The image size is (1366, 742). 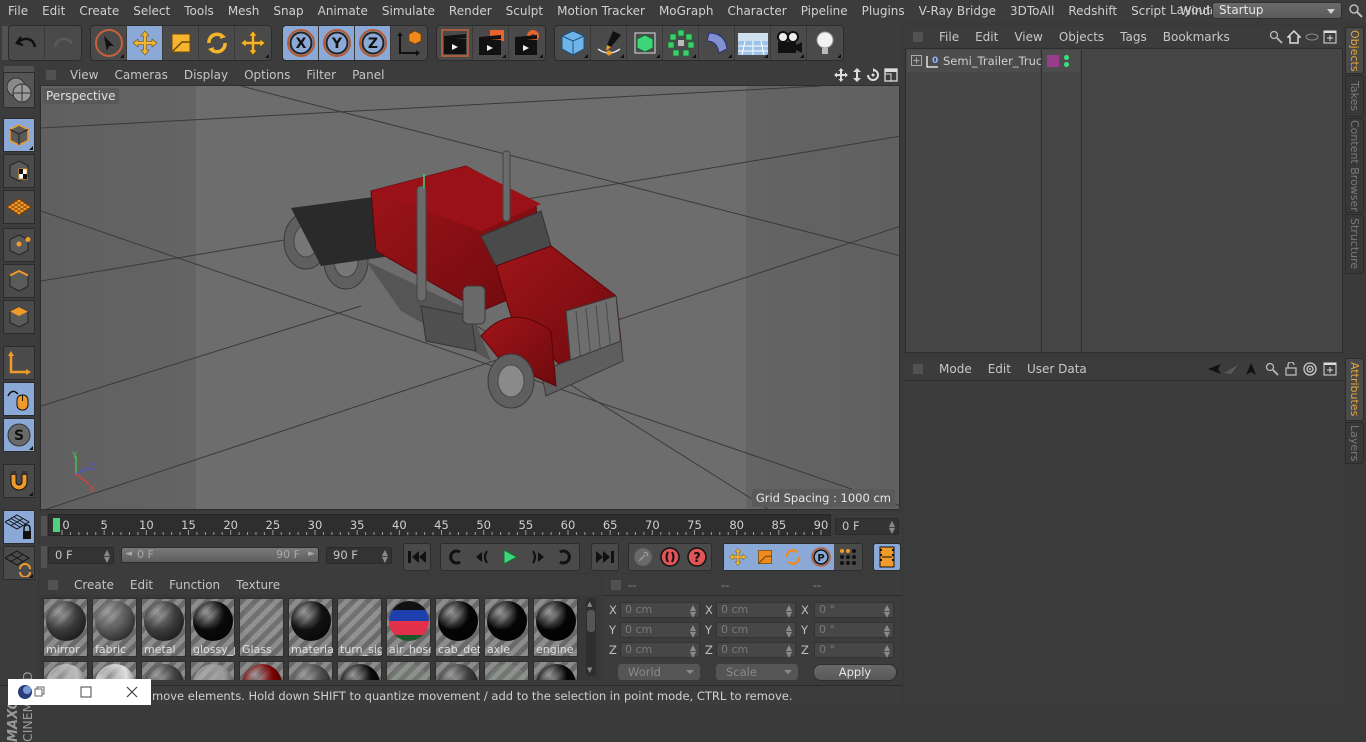 What do you see at coordinates (645, 43) in the screenshot?
I see `subdivision-surface-button` at bounding box center [645, 43].